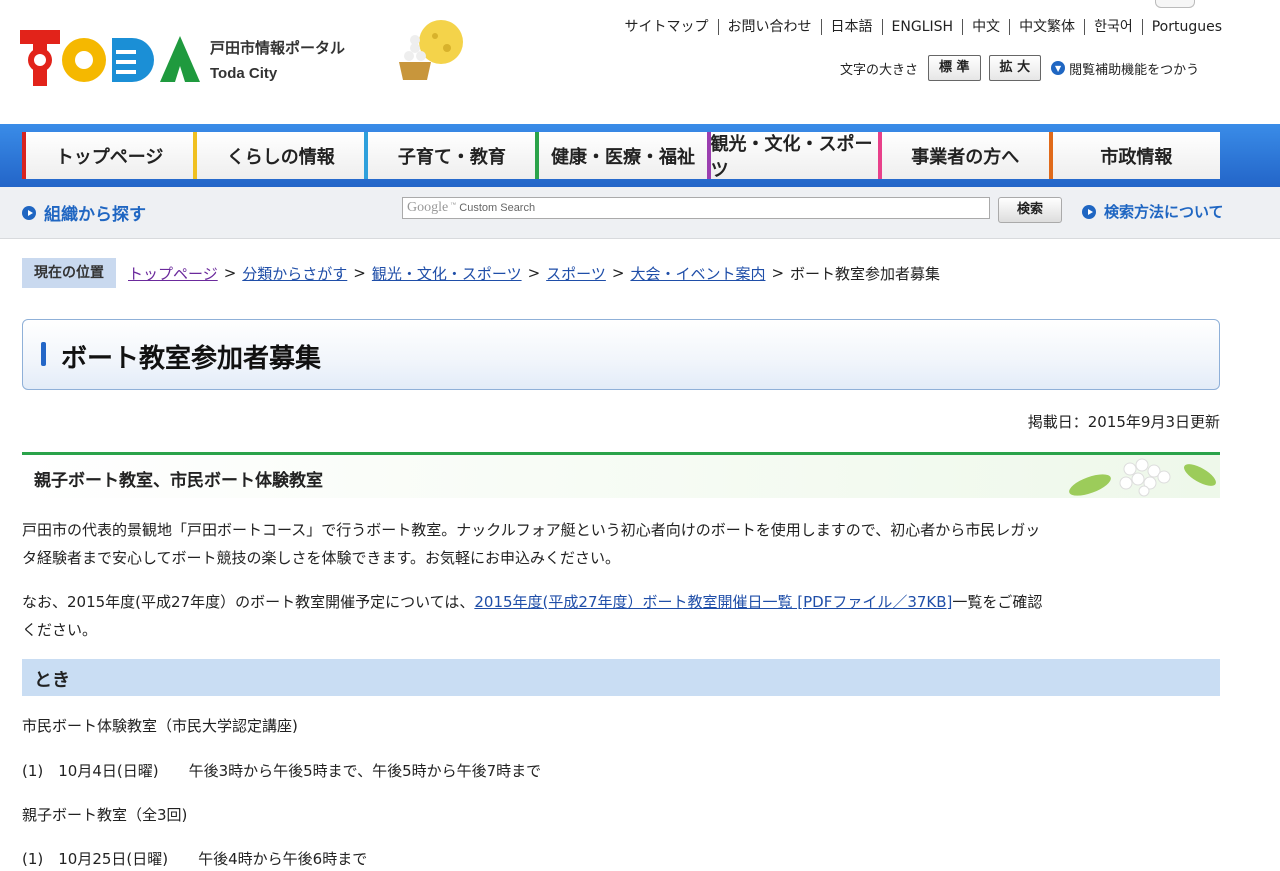  I want to click on course-date: (1) 10月4日(日曜) 午後3時から午後5時まで、午後5時から午後7時まで, so click(282, 771).